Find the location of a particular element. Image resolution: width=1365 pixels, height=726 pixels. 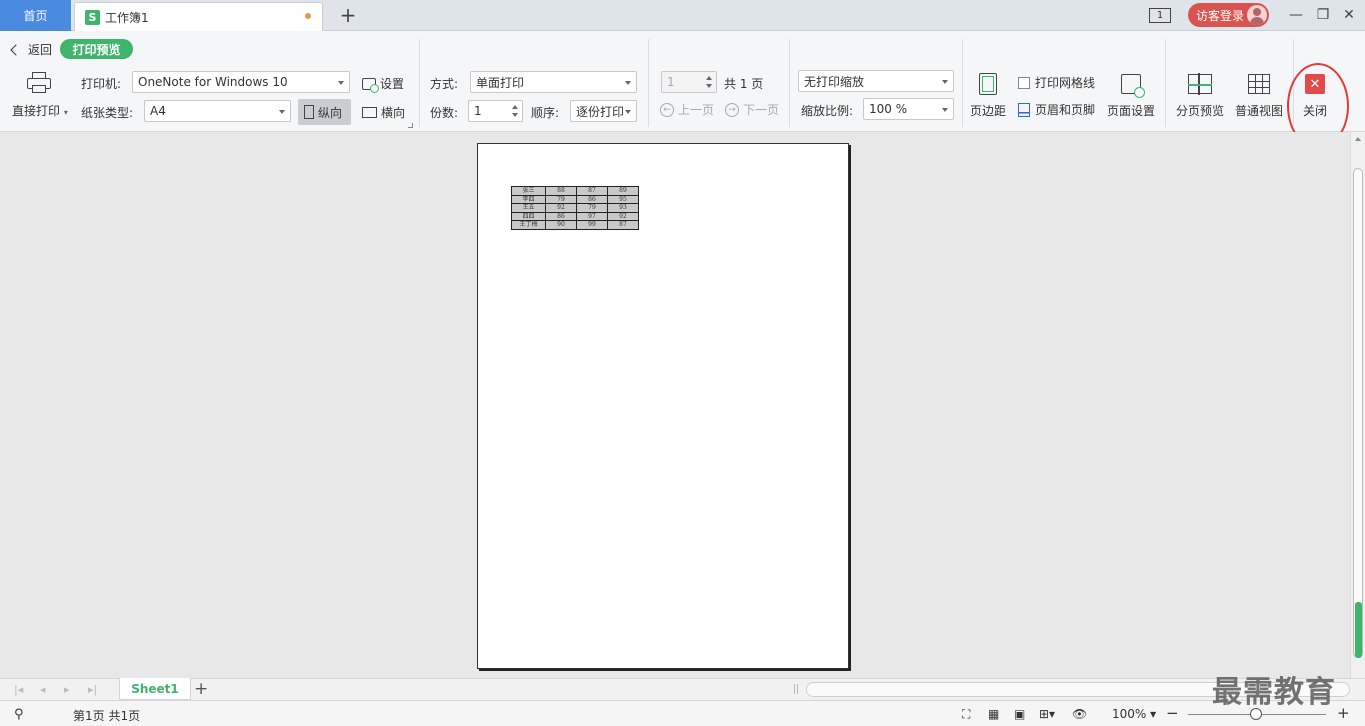

scroll-splitter is located at coordinates (796, 689).